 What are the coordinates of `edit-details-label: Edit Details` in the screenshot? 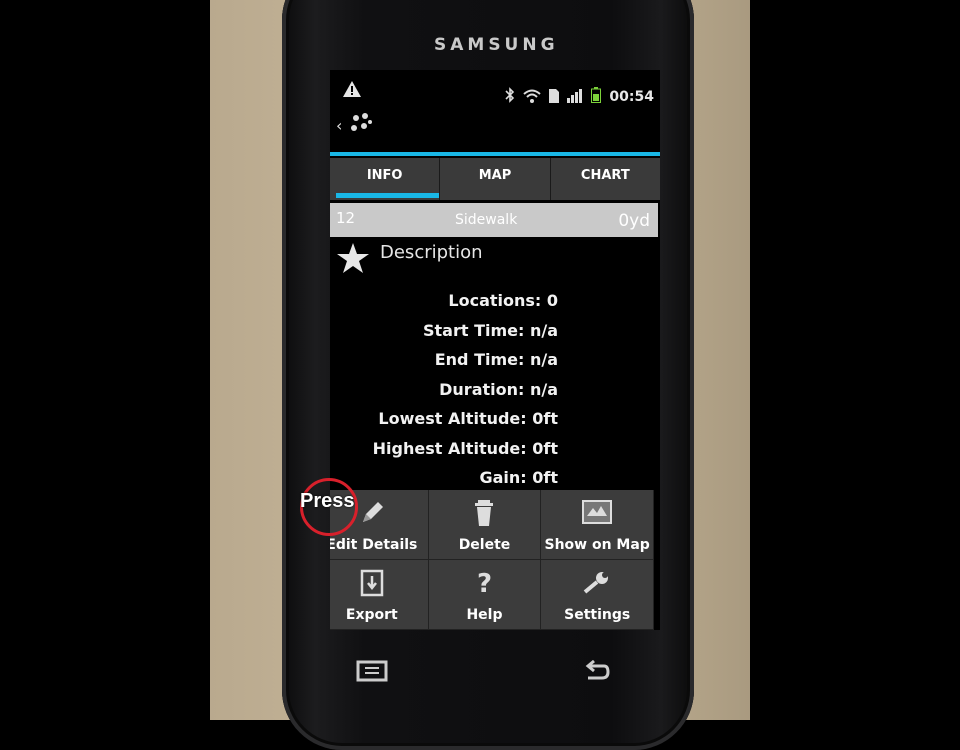 It's located at (374, 545).